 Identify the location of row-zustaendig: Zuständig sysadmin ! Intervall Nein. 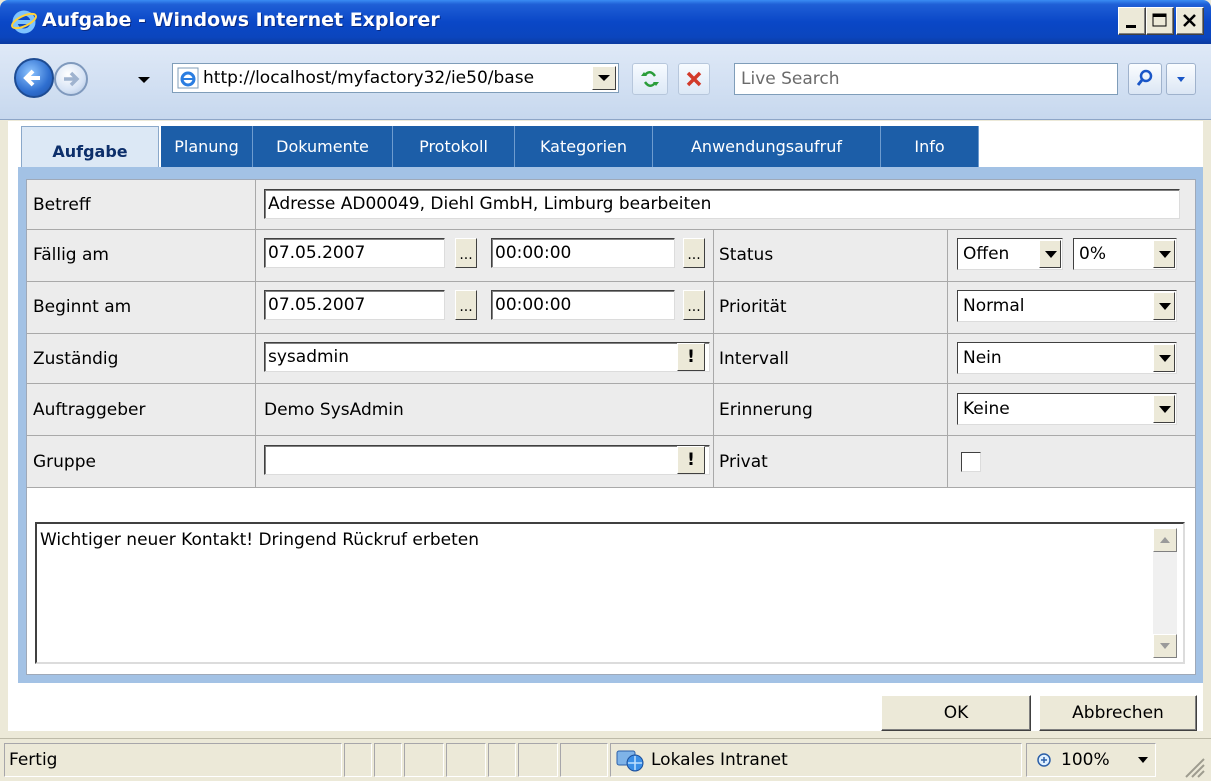
(611, 359).